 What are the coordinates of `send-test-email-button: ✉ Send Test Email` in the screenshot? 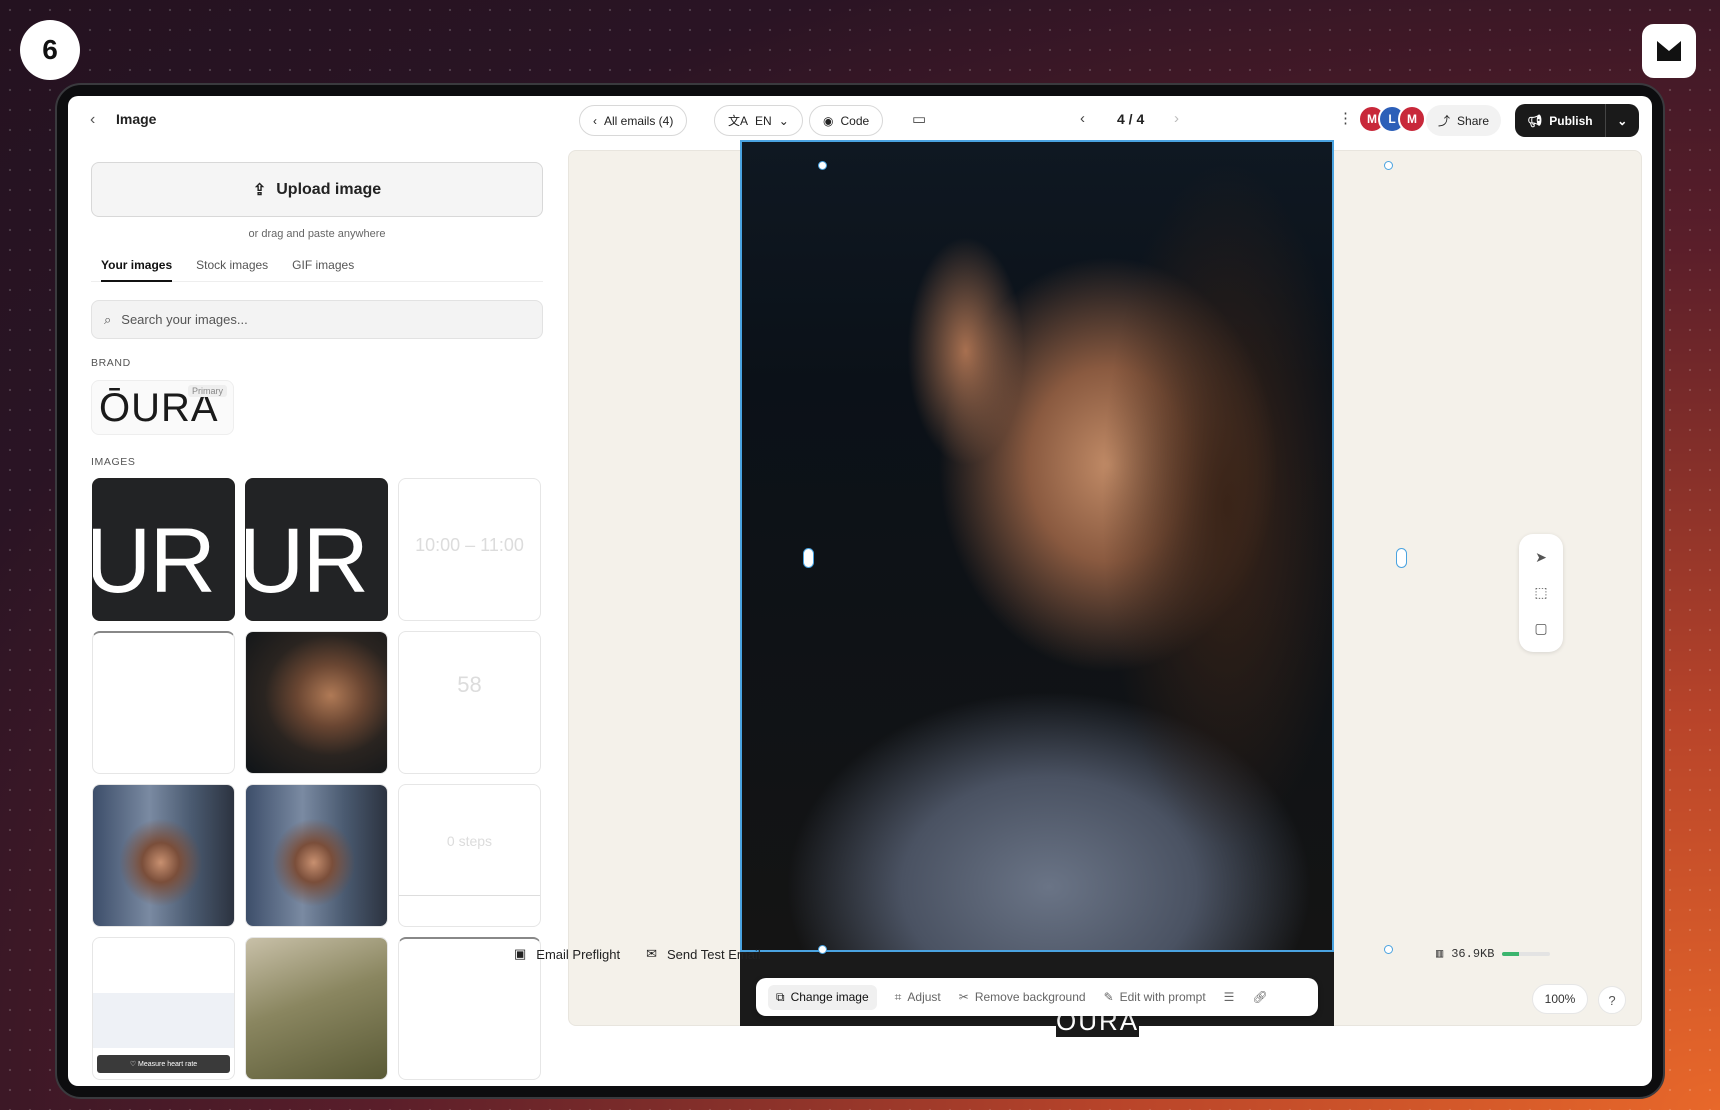 It's located at (703, 954).